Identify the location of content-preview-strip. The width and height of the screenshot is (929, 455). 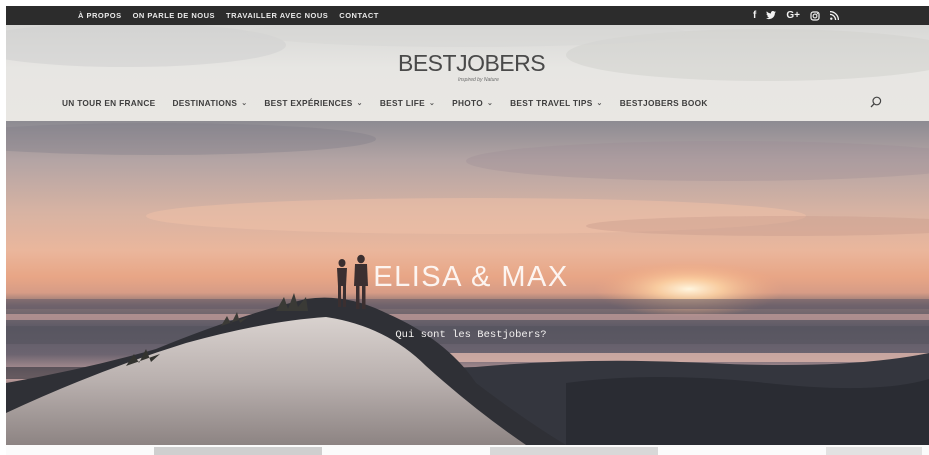
(467, 450).